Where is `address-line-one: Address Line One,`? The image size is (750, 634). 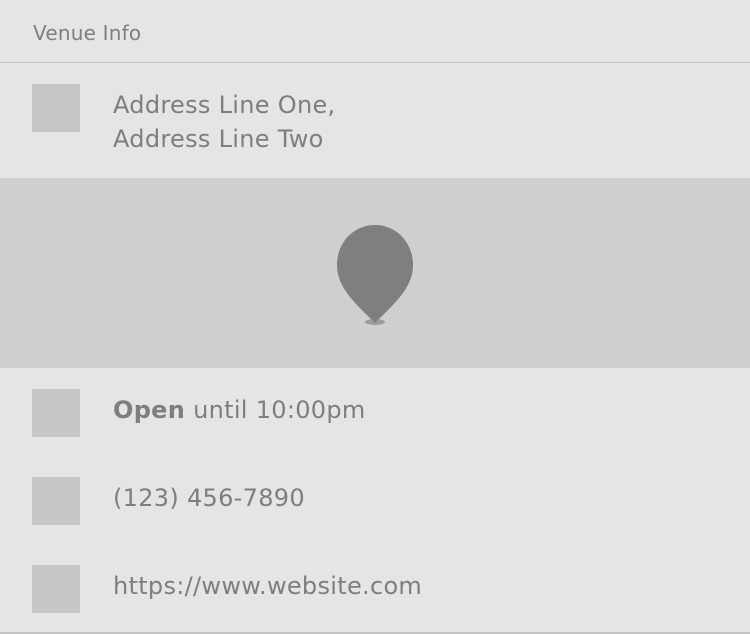
address-line-one: Address Line One, is located at coordinates (224, 105).